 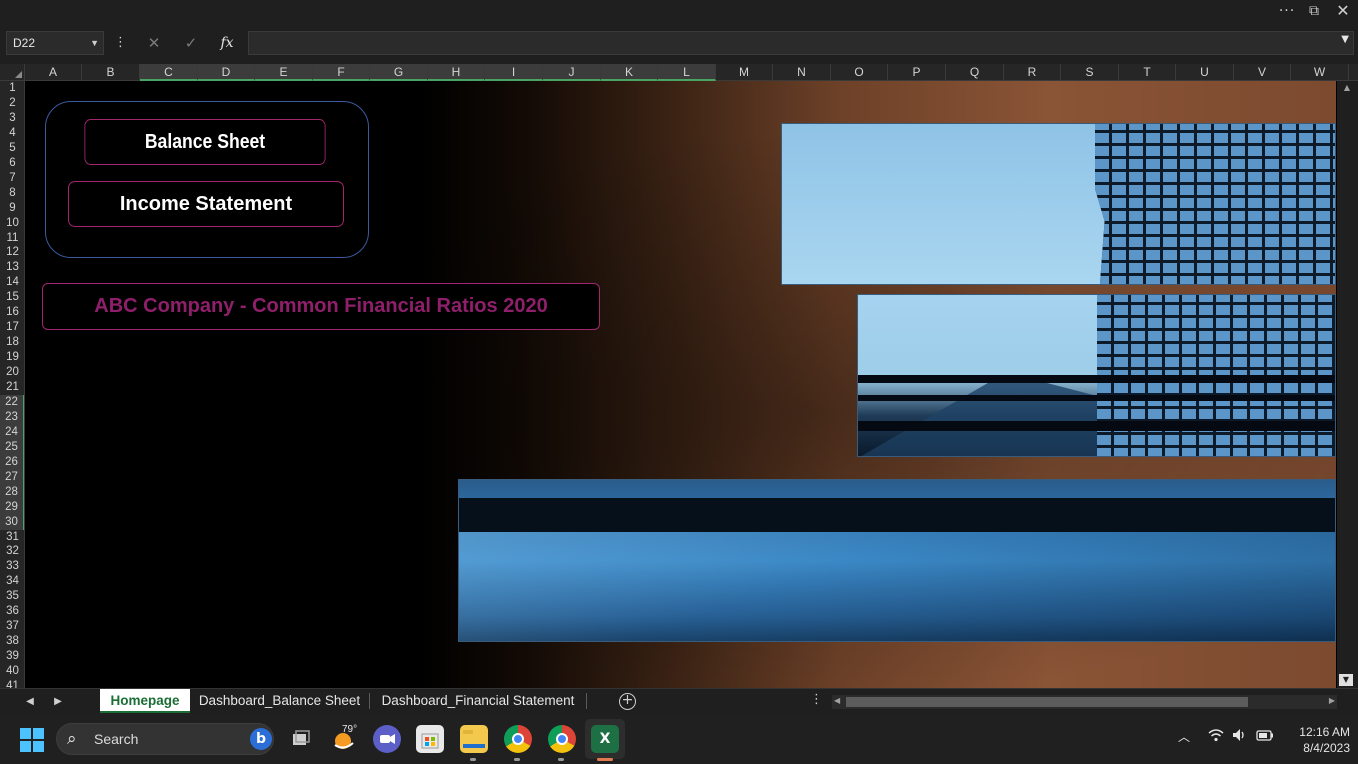 I want to click on row-header-37: 37, so click(x=12, y=626).